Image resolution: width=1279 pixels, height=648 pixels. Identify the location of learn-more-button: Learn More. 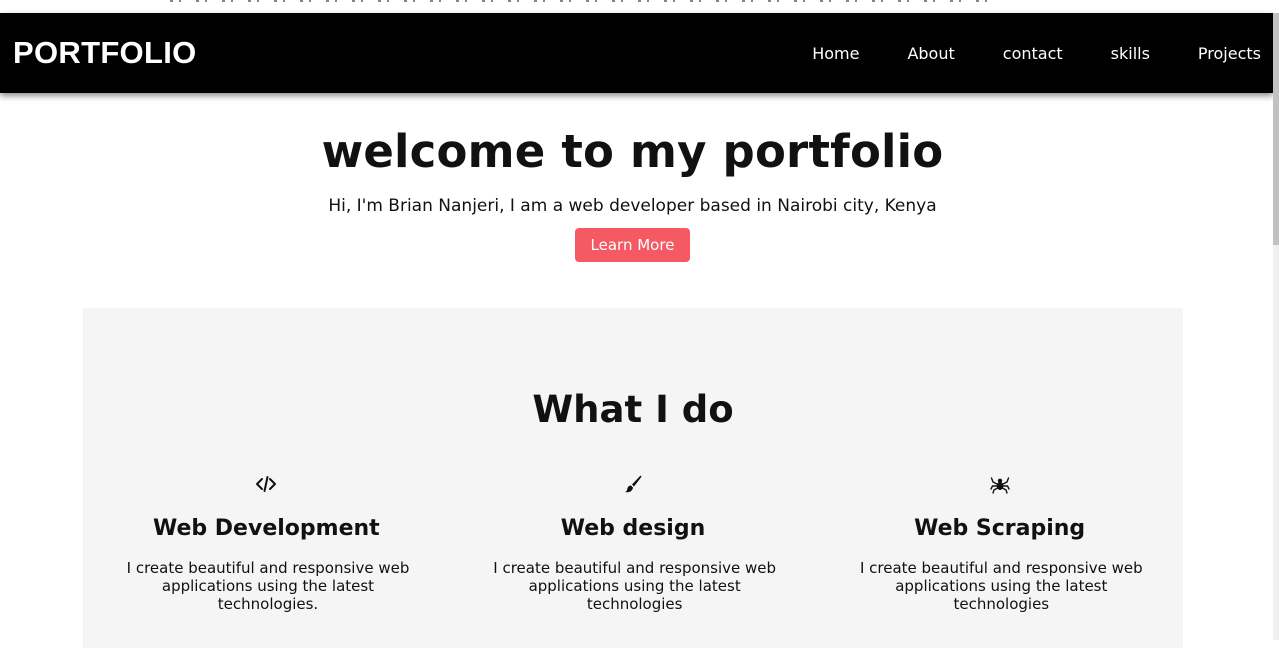
(632, 245).